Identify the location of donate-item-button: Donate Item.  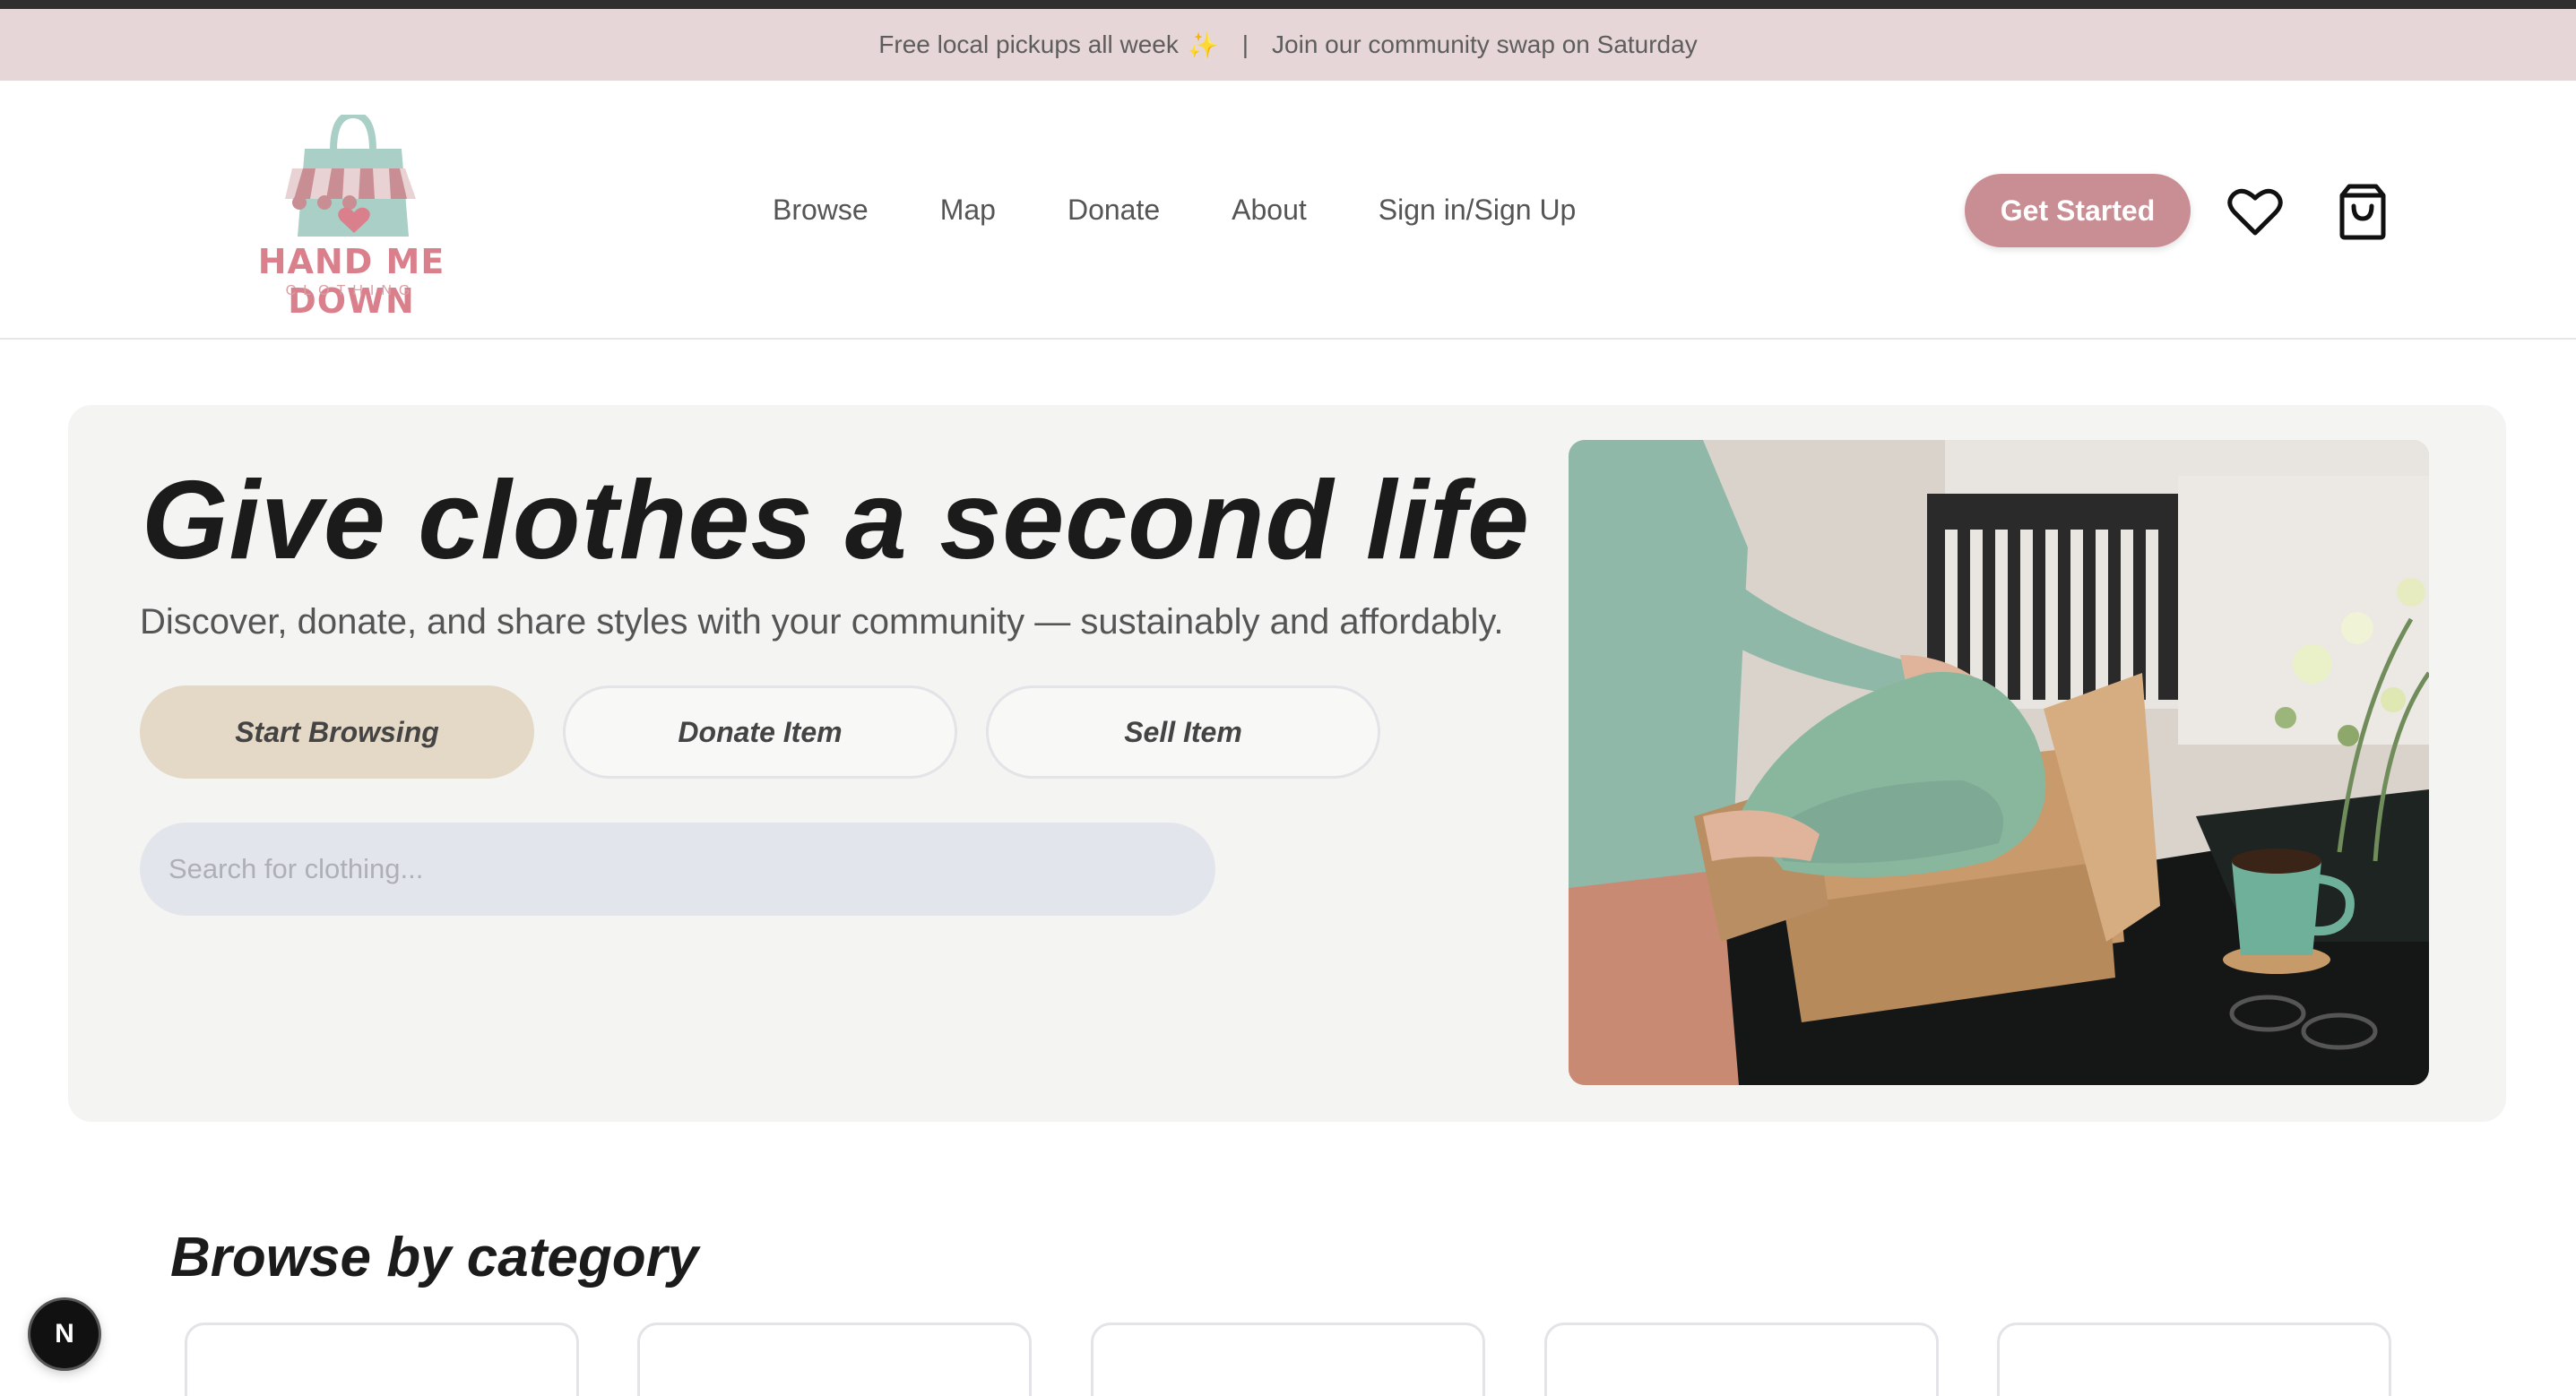
(760, 732).